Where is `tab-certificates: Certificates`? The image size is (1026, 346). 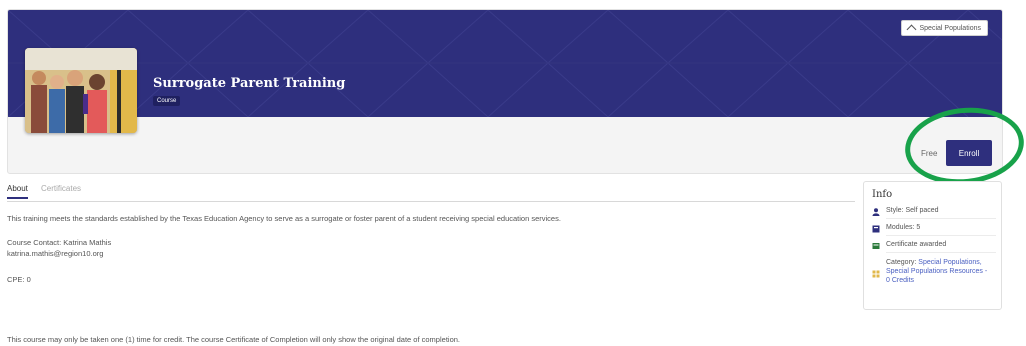 tab-certificates: Certificates is located at coordinates (61, 190).